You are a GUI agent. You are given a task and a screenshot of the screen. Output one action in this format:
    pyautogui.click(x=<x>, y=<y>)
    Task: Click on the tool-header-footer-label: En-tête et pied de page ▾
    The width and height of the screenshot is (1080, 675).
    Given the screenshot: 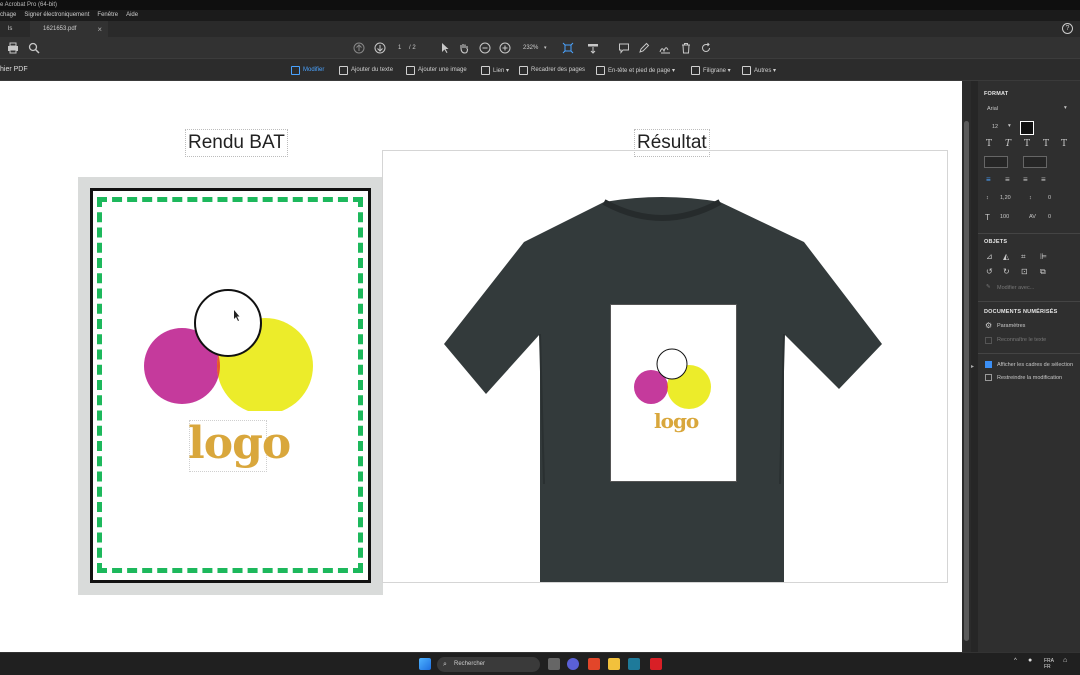 What is the action you would take?
    pyautogui.click(x=642, y=70)
    